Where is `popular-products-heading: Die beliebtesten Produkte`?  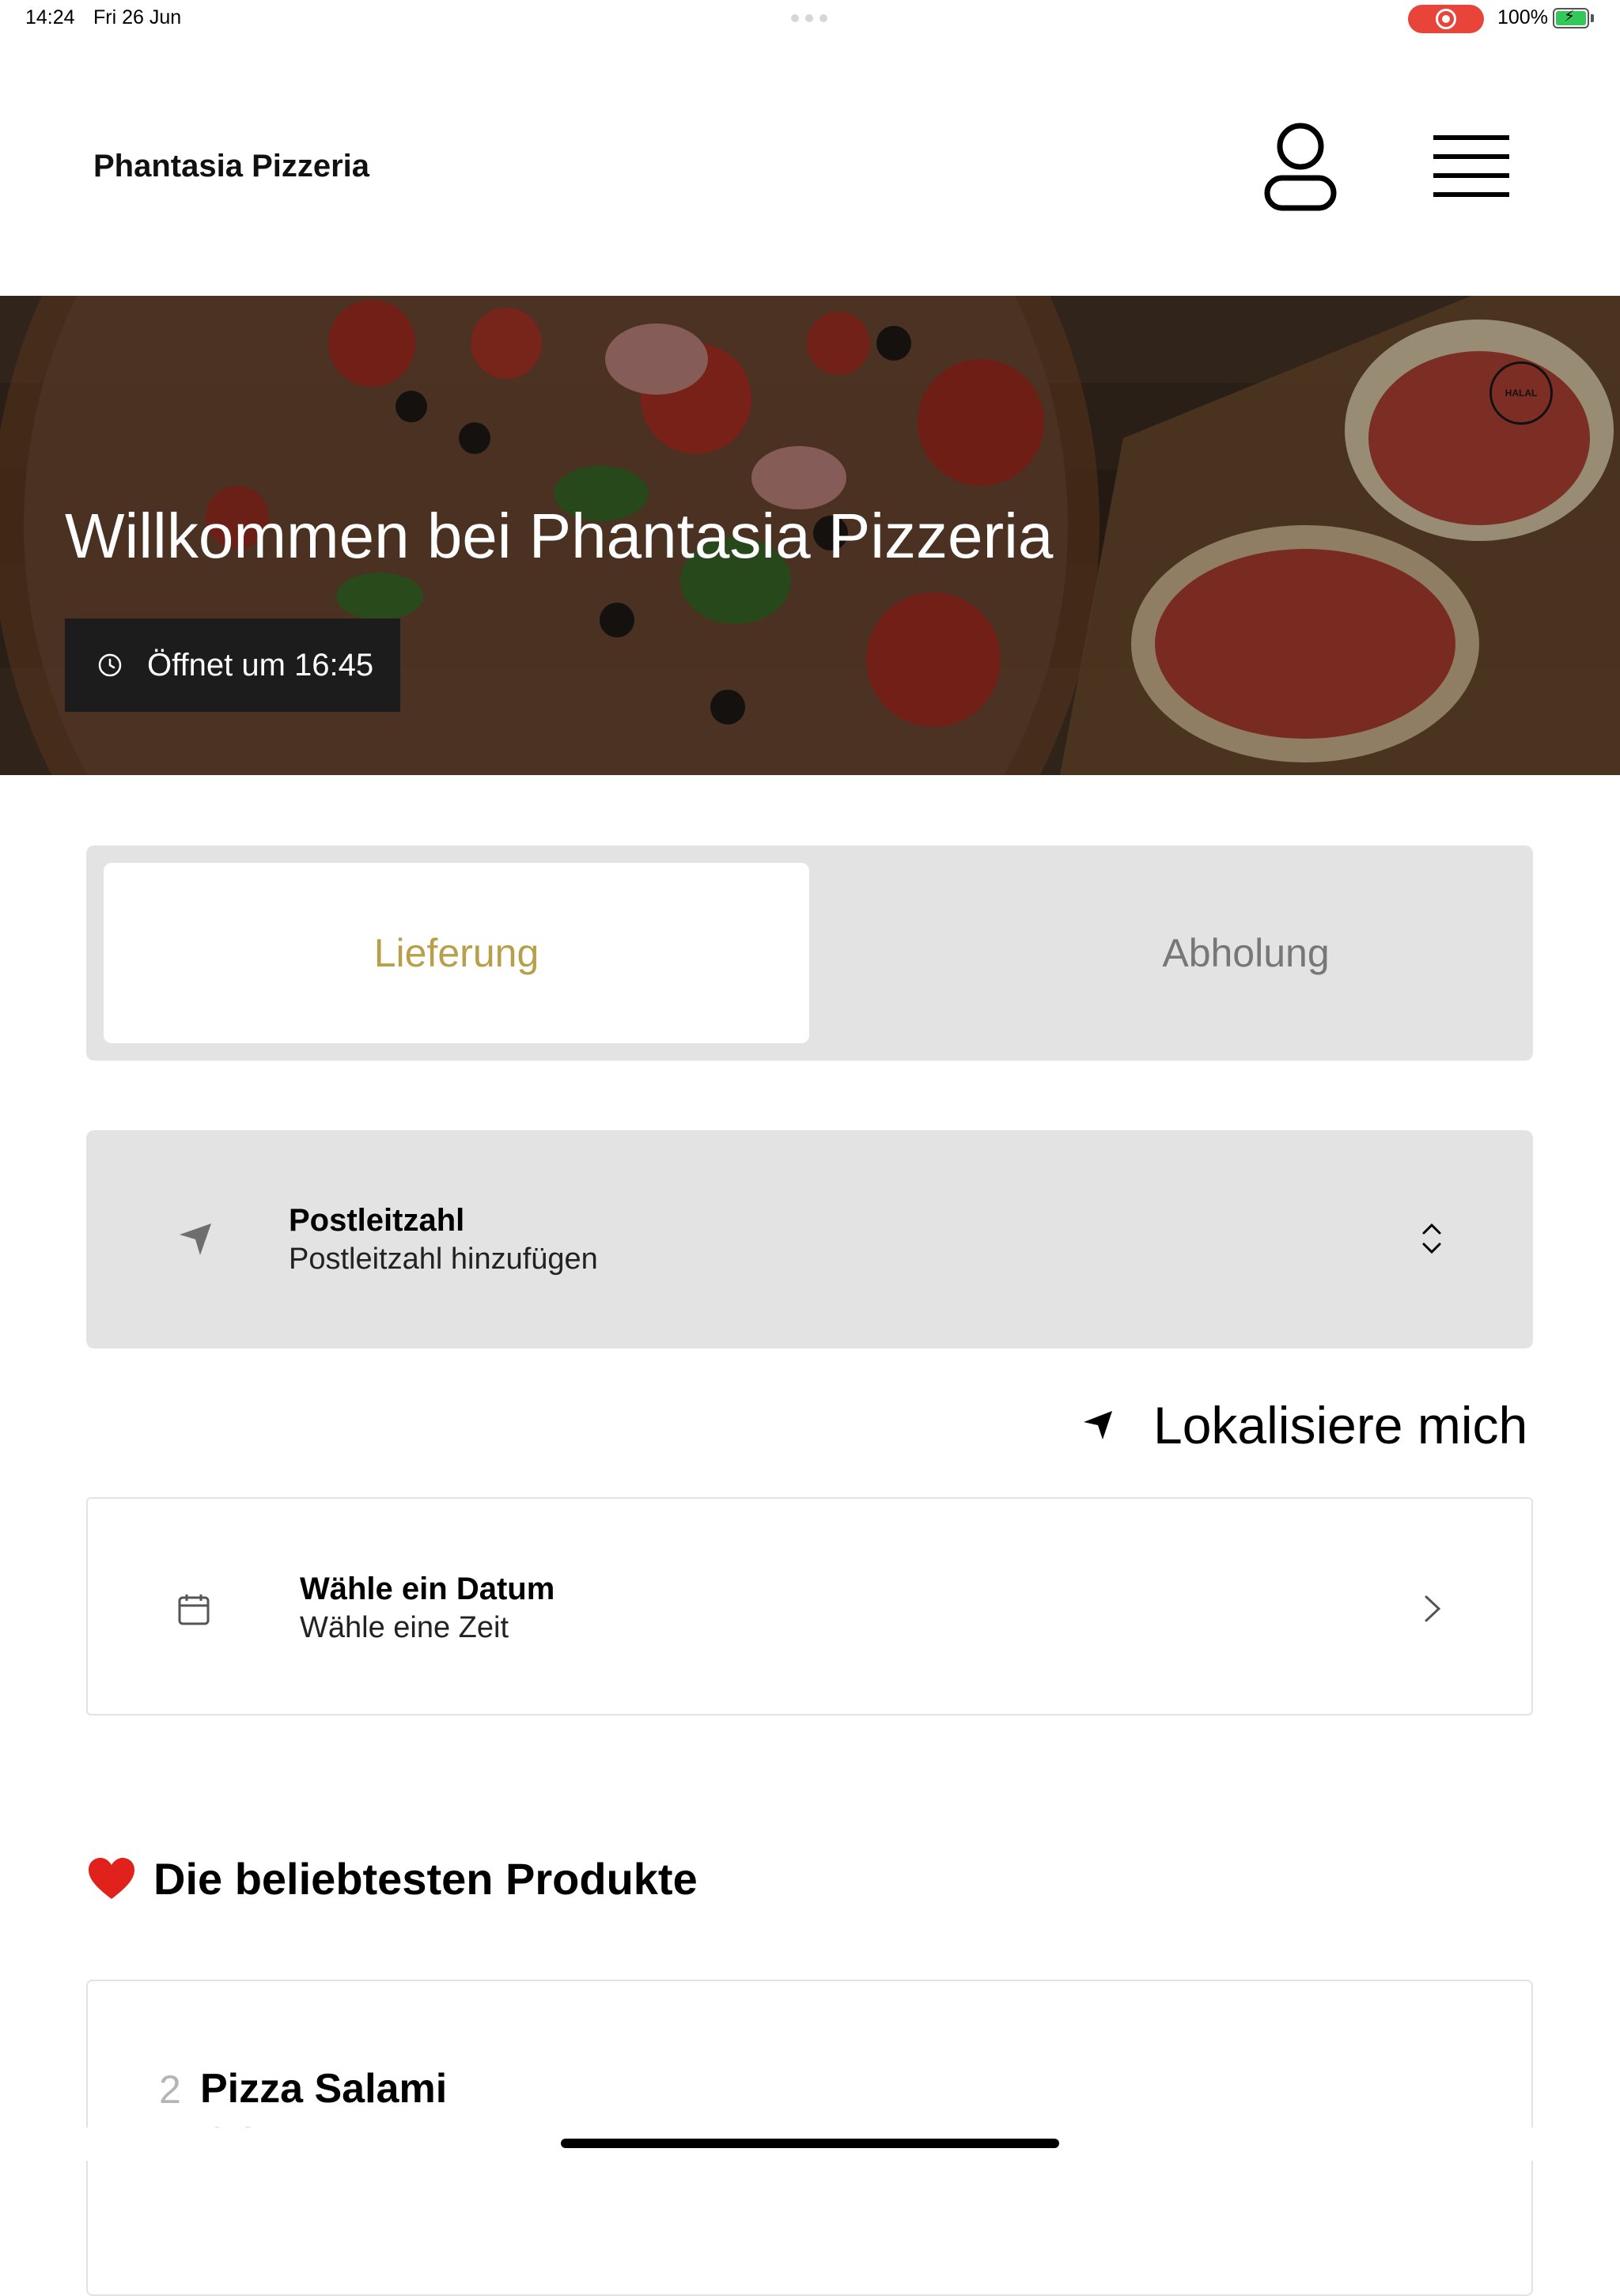
popular-products-heading: Die beliebtesten Produkte is located at coordinates (392, 1879).